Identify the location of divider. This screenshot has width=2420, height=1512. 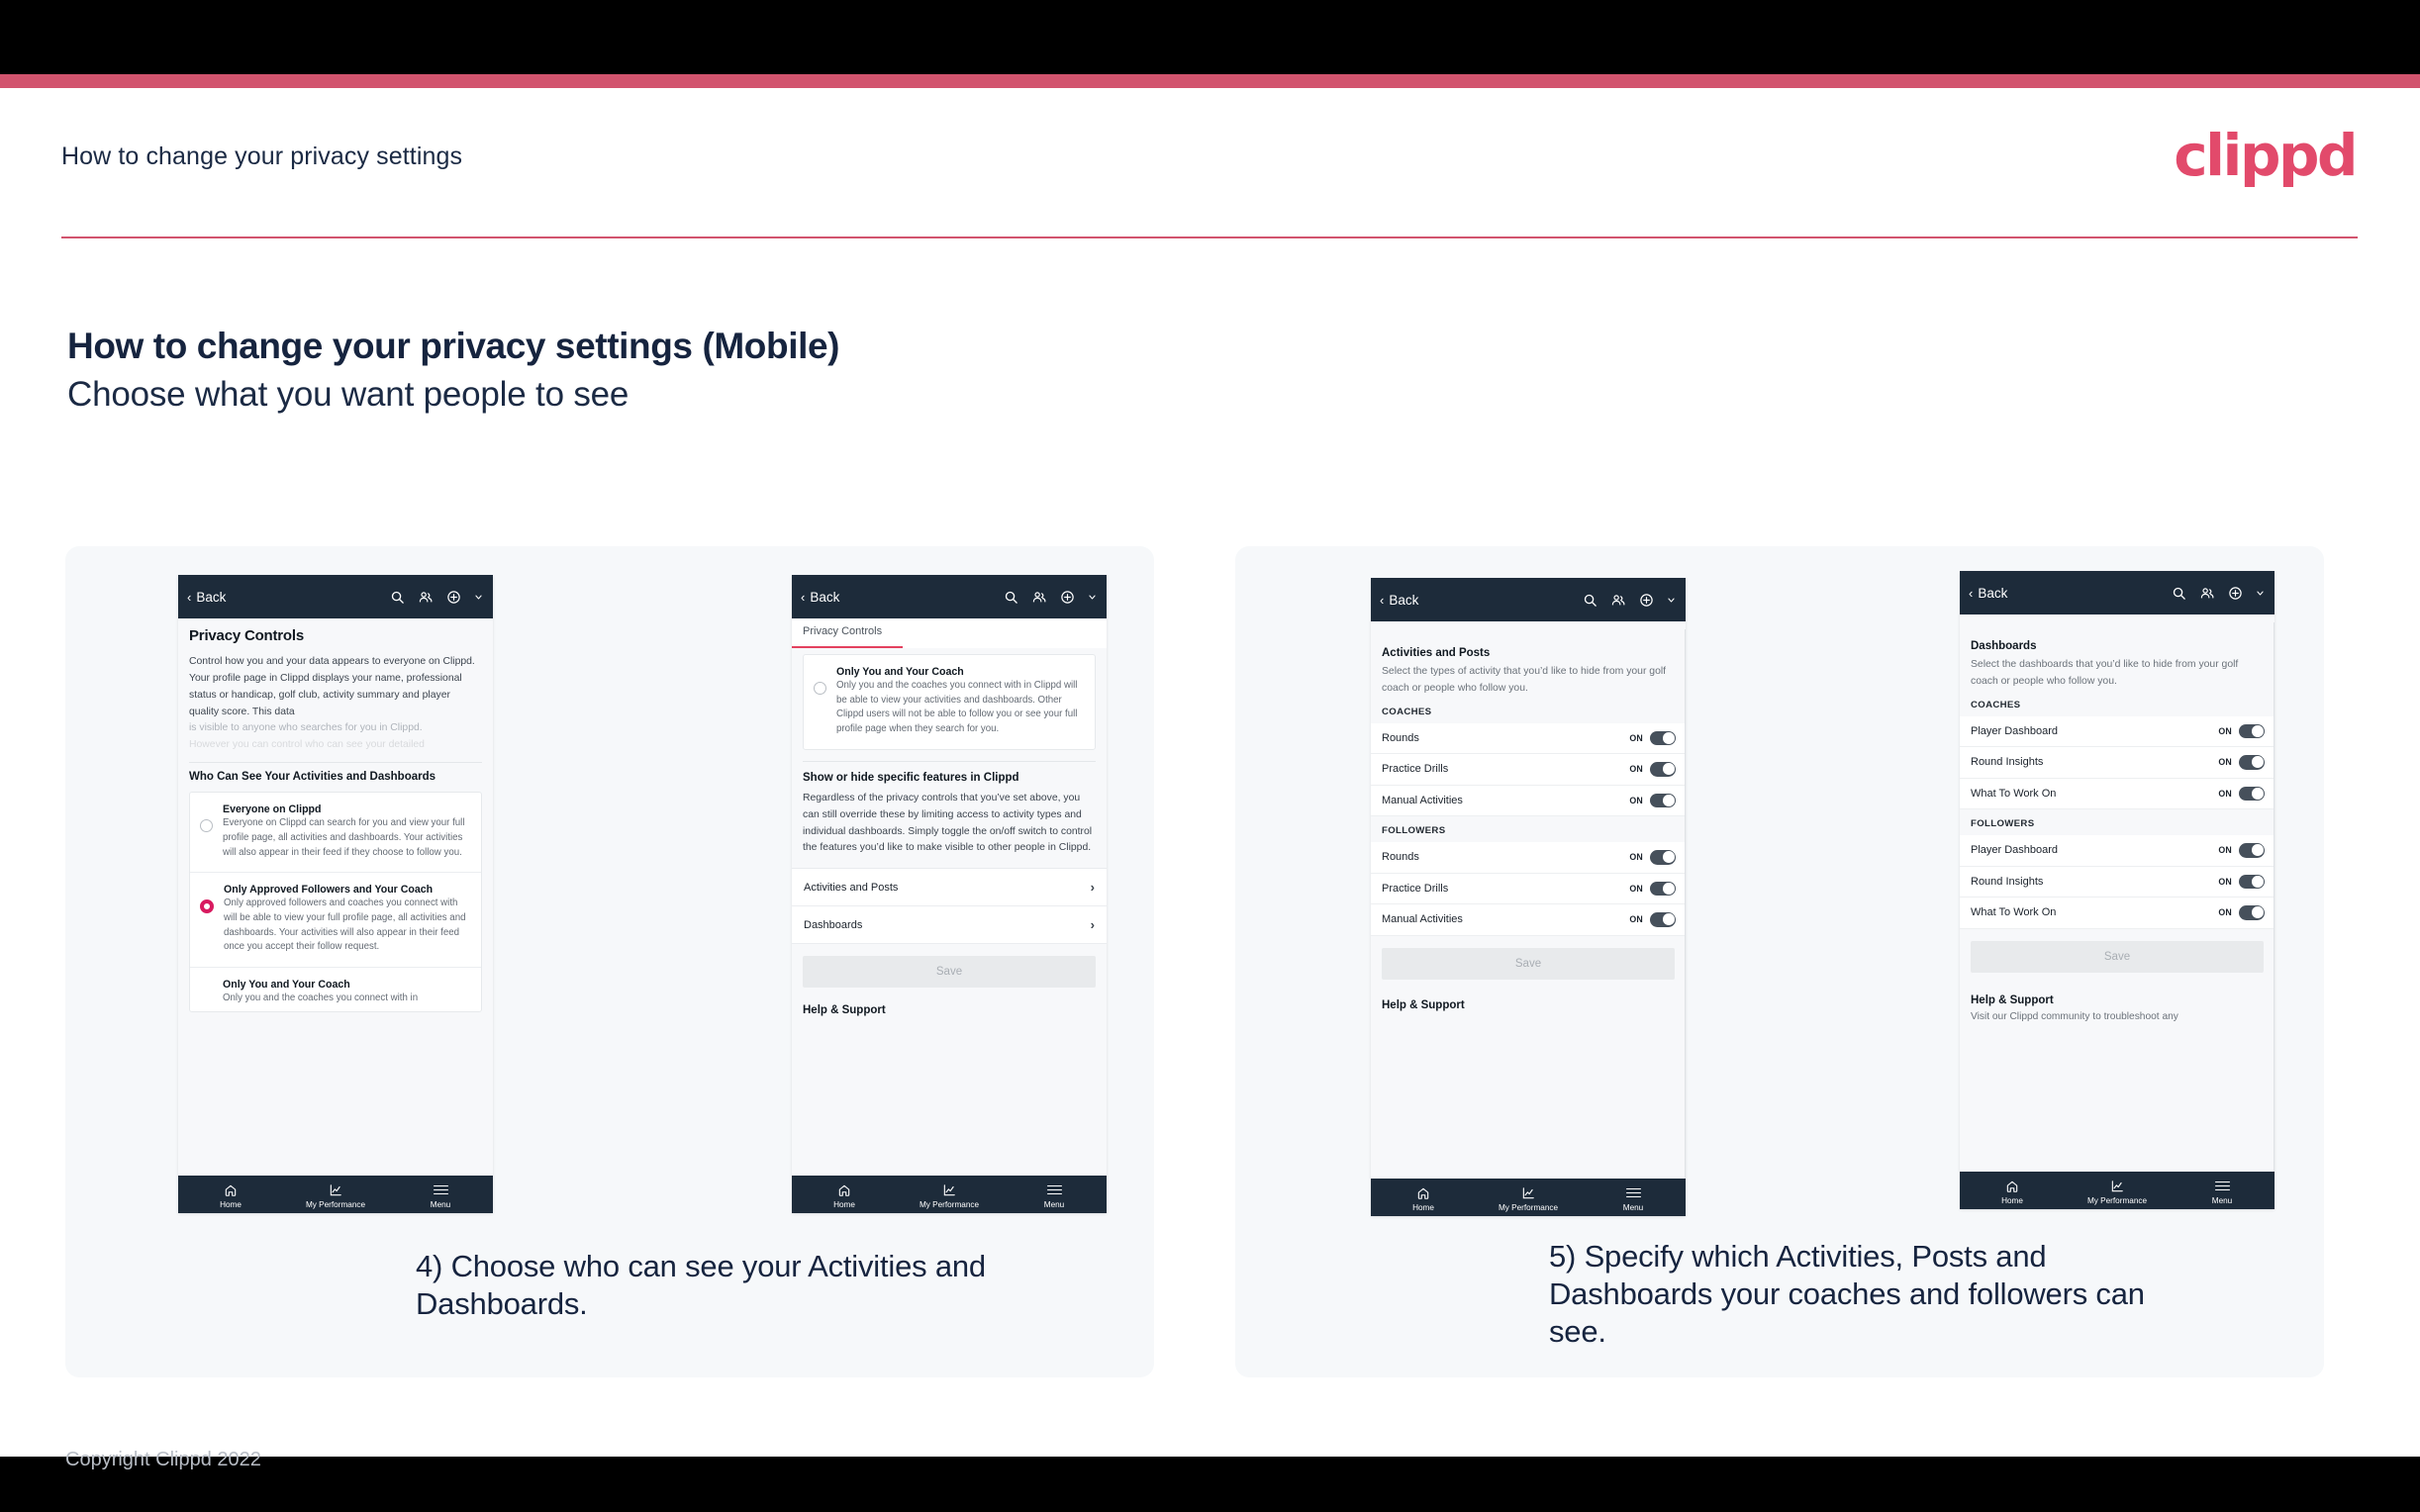
(335, 763).